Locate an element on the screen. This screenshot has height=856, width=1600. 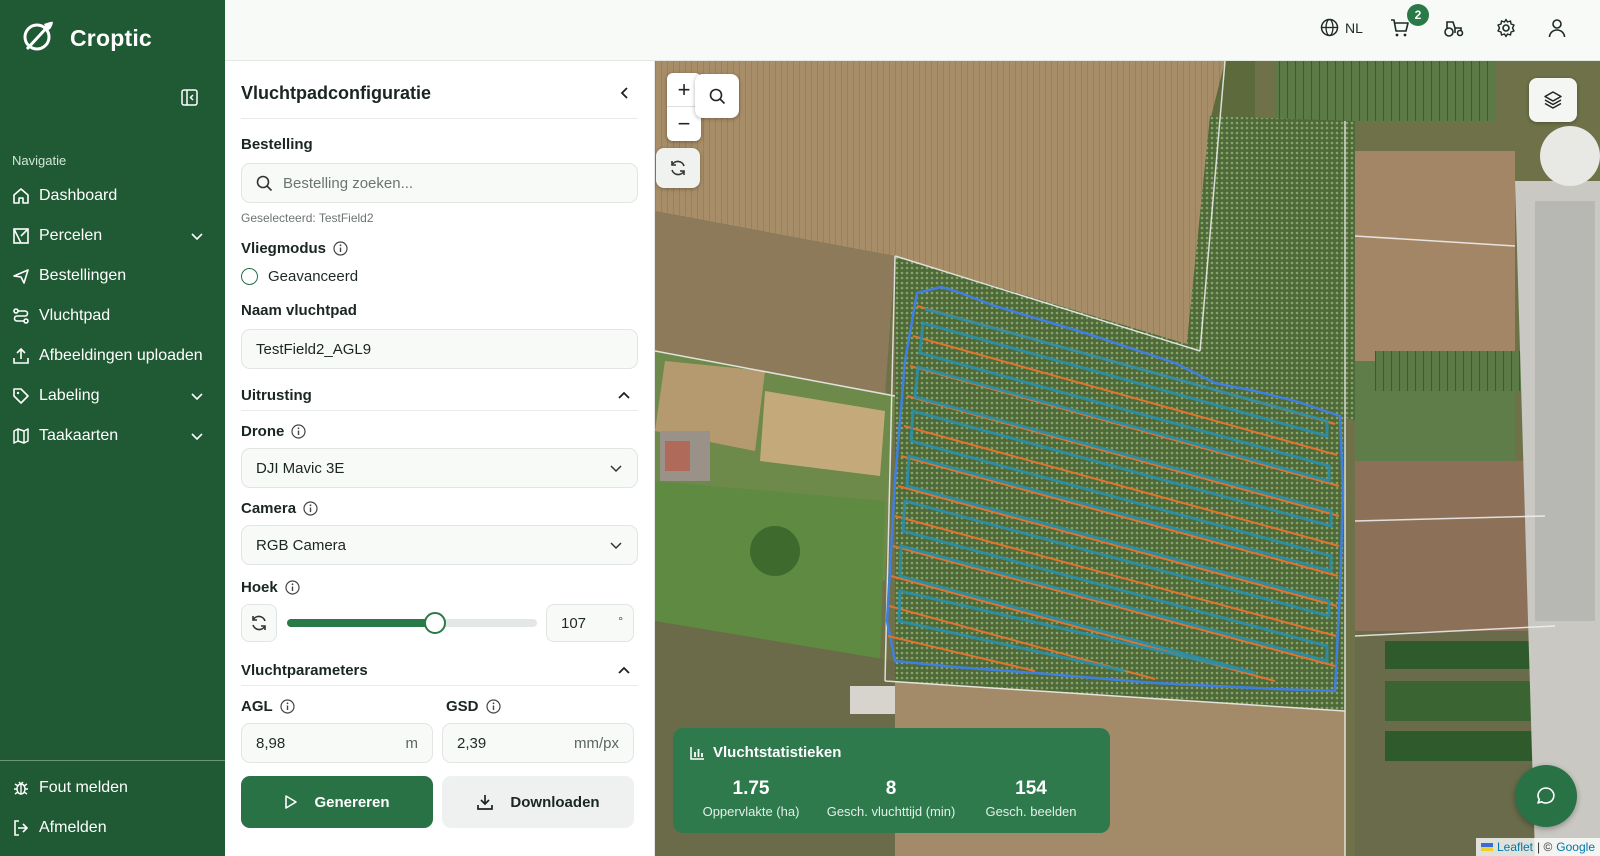
layers-button is located at coordinates (1553, 100).